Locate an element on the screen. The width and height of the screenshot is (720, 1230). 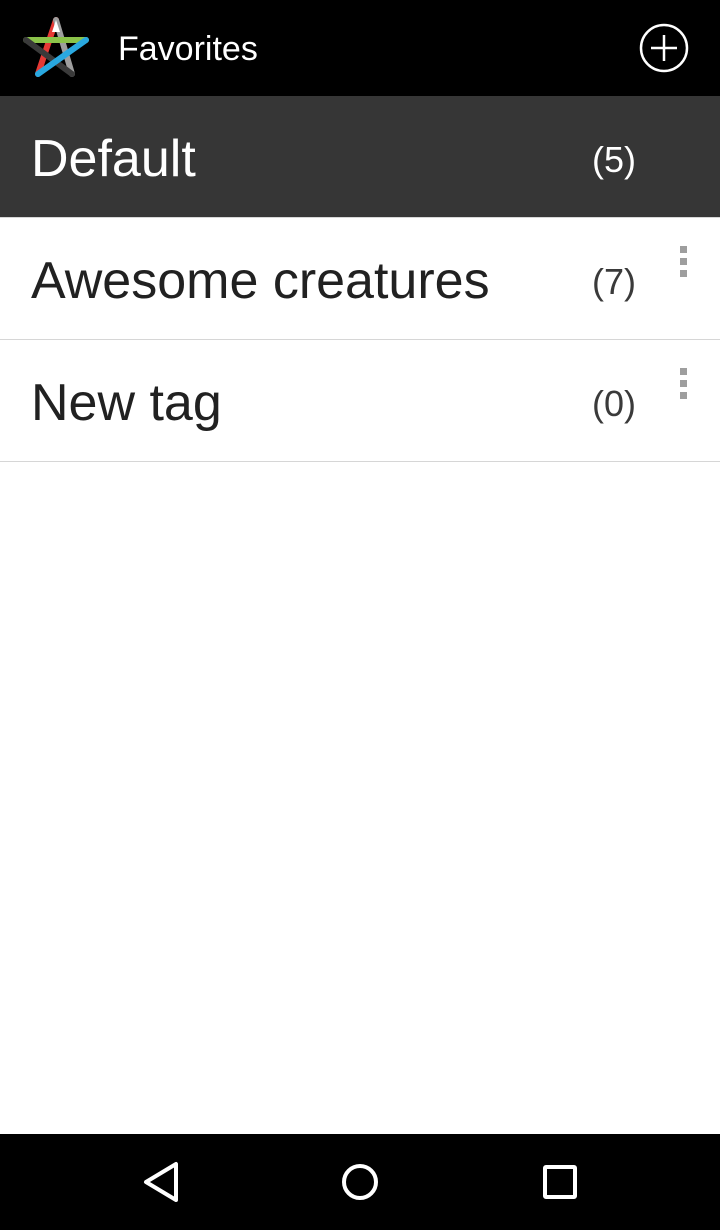
recents-square-icon is located at coordinates (560, 1182).